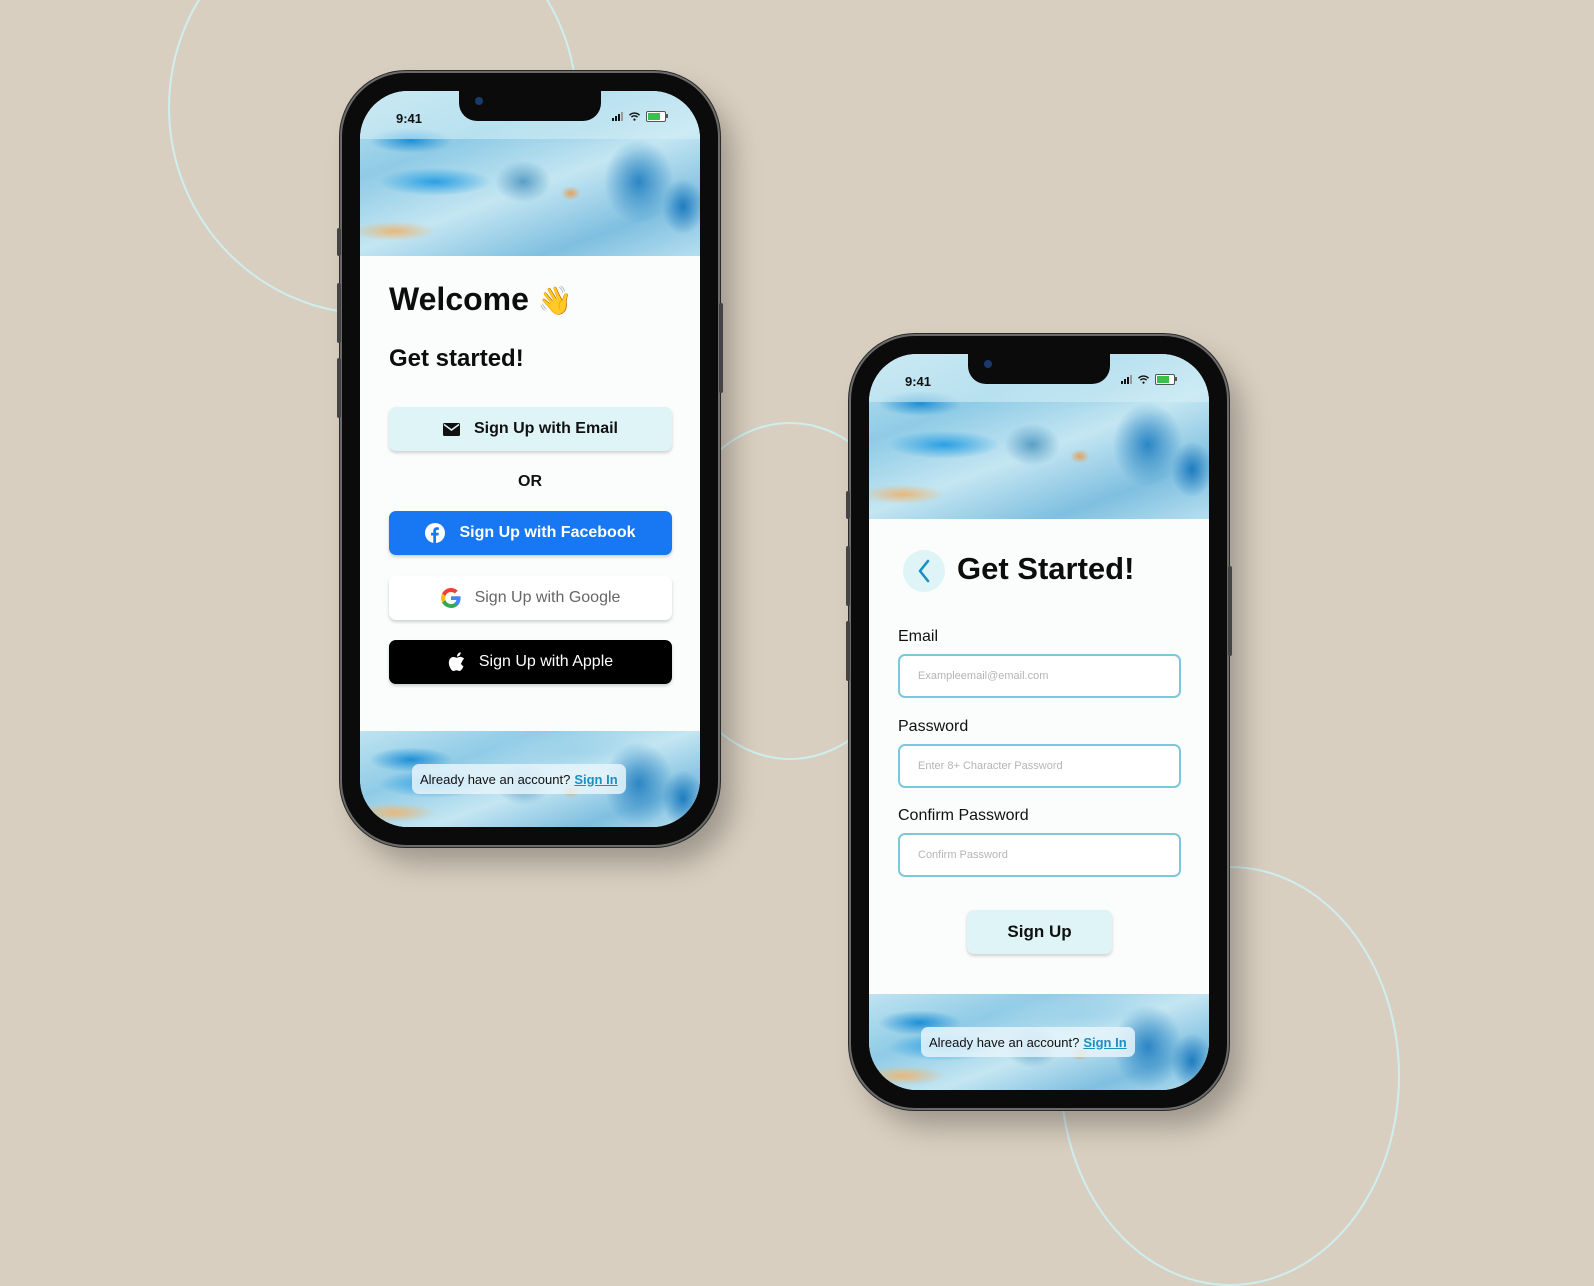 The image size is (1594, 1286). I want to click on chevron-left-icon, so click(924, 571).